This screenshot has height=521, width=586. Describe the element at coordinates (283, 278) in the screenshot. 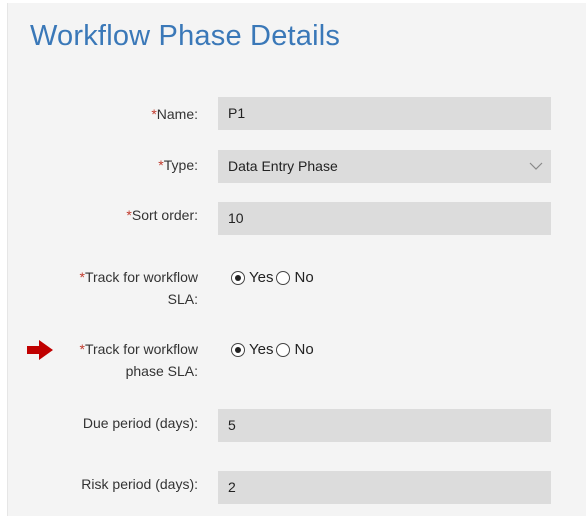

I see `track-sla-no-radio` at that location.